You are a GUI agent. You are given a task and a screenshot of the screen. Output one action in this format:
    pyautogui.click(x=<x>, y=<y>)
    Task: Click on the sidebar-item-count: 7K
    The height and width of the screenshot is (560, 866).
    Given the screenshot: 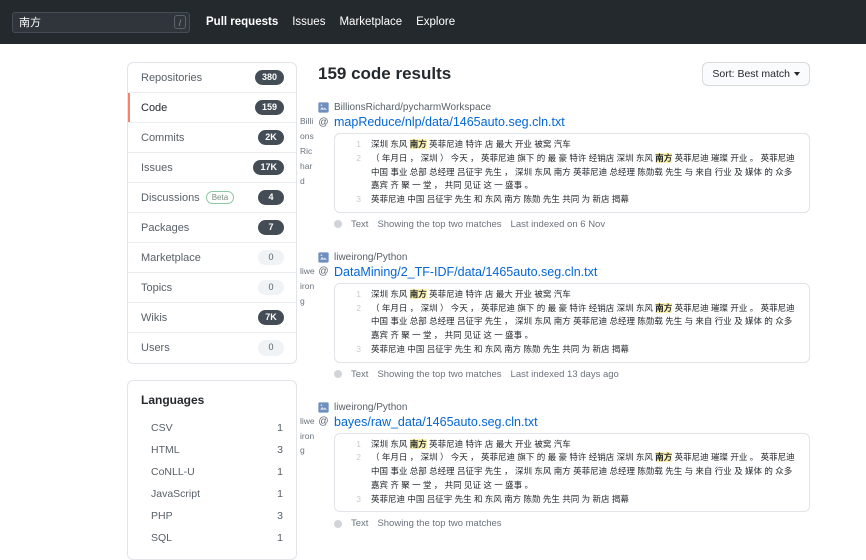 What is the action you would take?
    pyautogui.click(x=271, y=317)
    